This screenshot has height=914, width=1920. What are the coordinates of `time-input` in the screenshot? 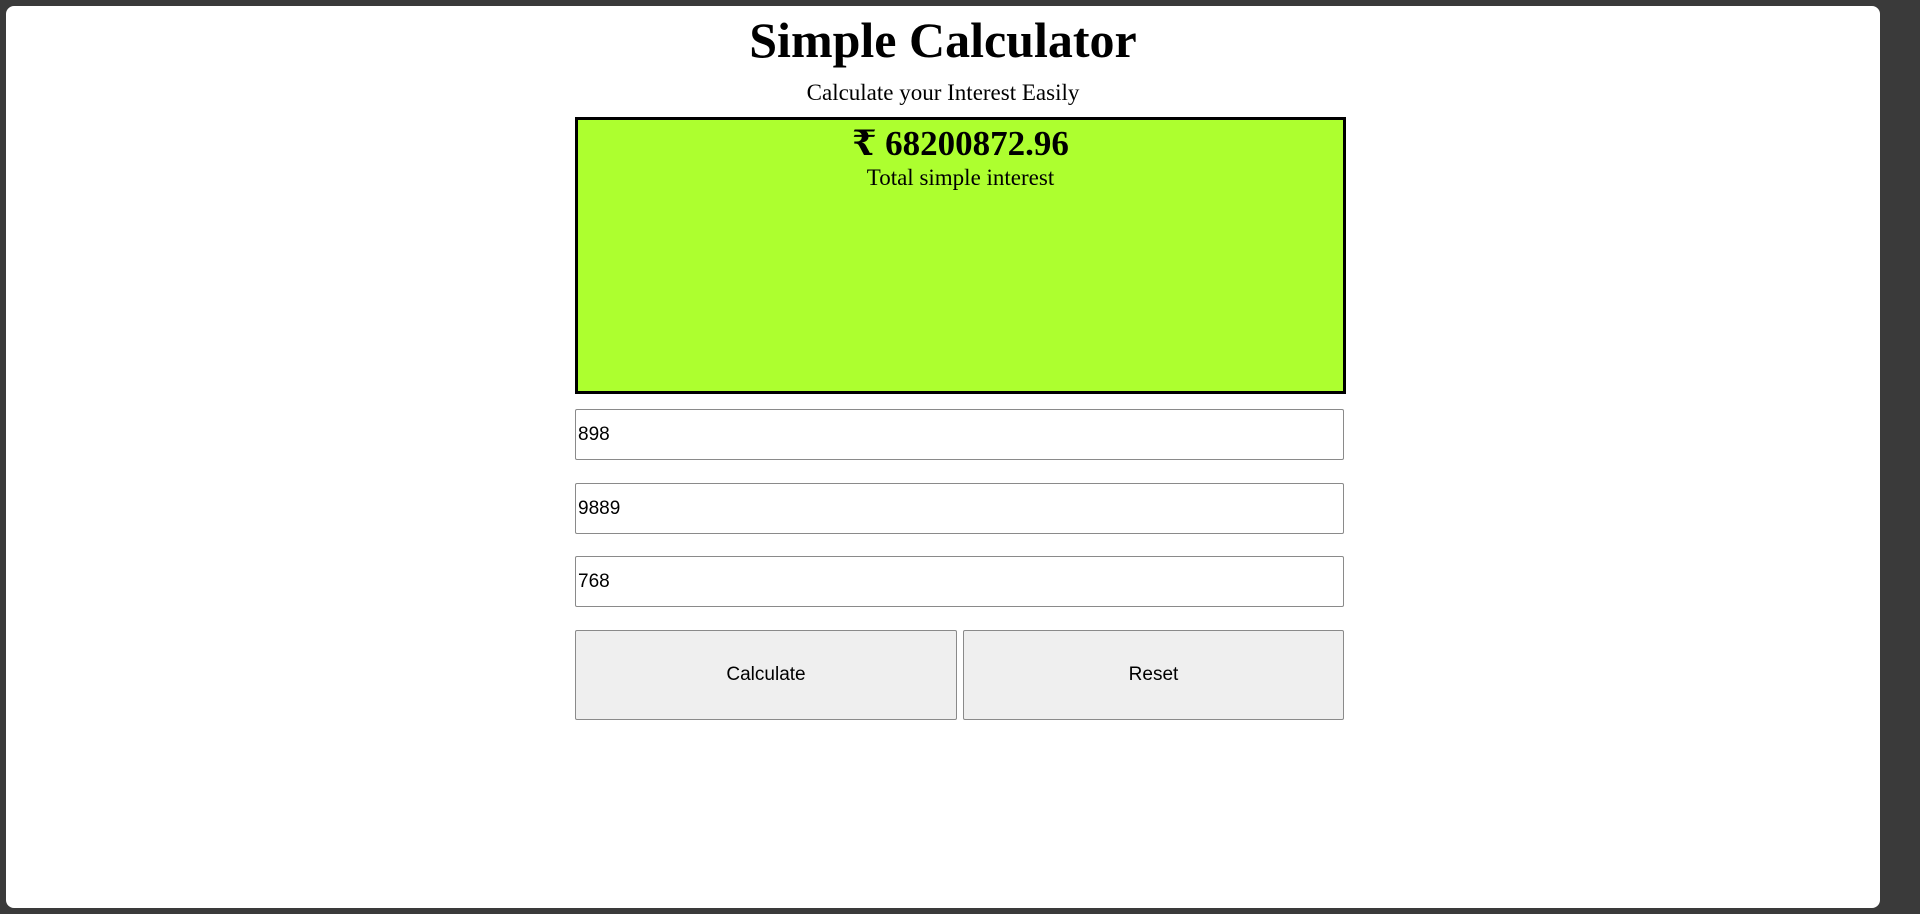 It's located at (959, 581).